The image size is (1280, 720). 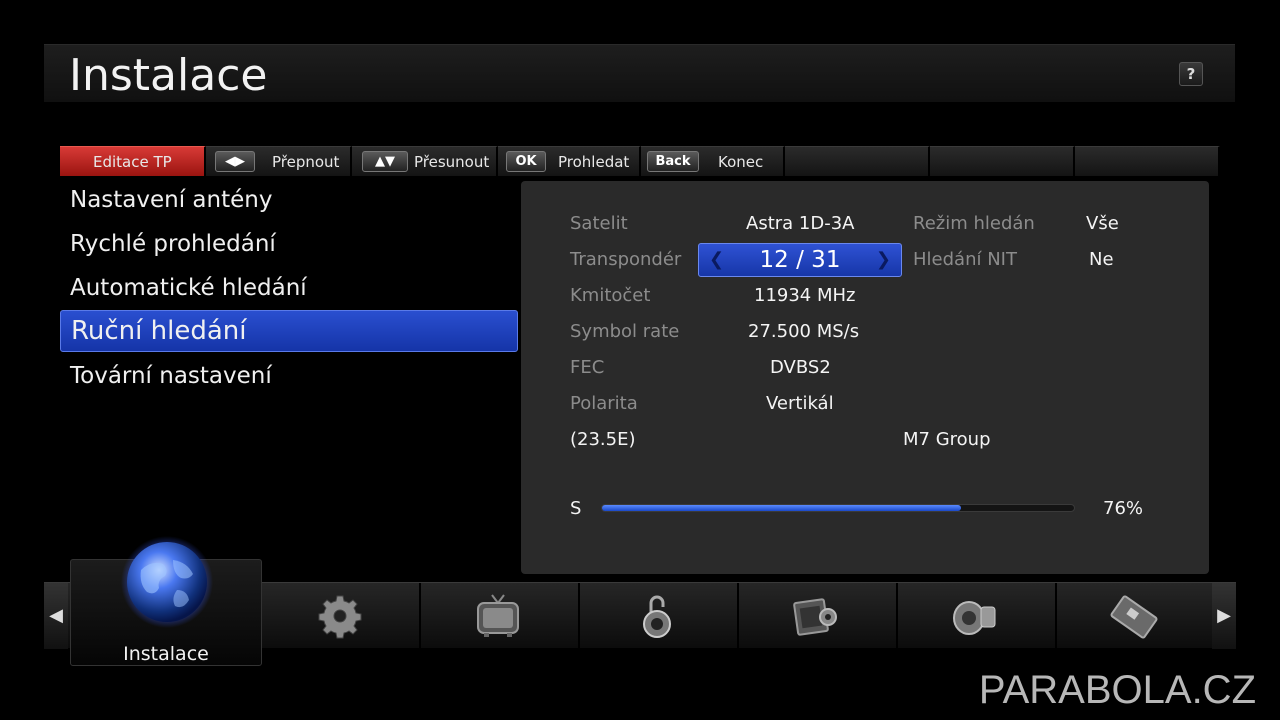 What do you see at coordinates (975, 616) in the screenshot?
I see `camera-icon` at bounding box center [975, 616].